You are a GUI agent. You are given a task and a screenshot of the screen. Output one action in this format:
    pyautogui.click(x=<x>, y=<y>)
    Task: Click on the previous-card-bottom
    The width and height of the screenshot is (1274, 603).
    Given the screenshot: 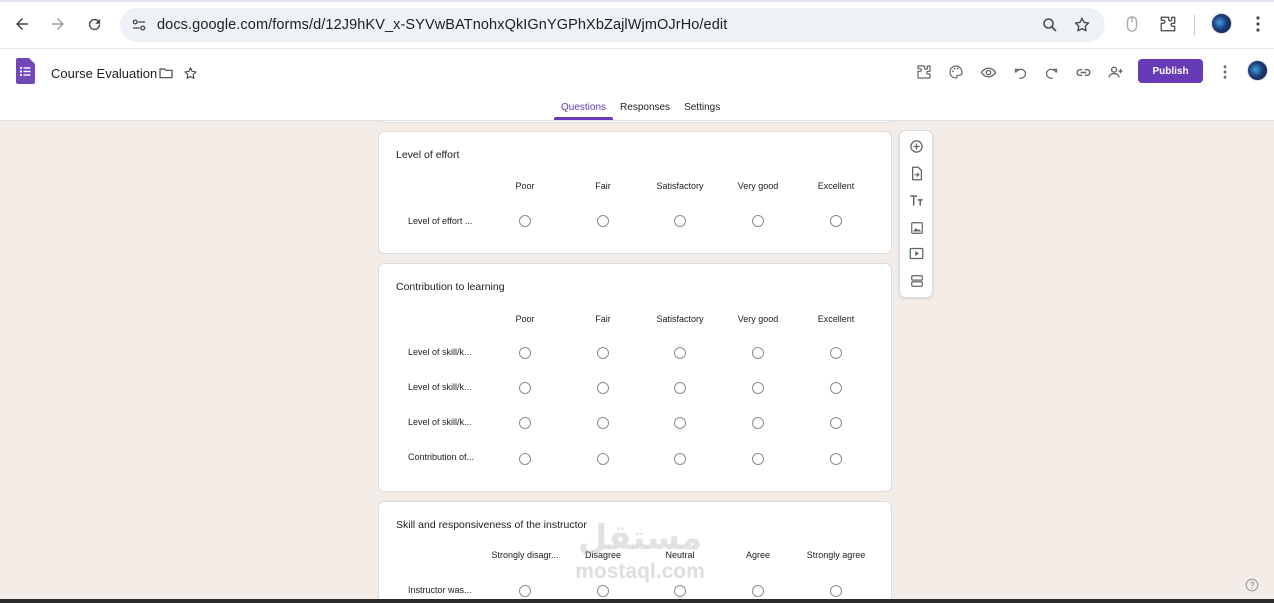 What is the action you would take?
    pyautogui.click(x=635, y=122)
    